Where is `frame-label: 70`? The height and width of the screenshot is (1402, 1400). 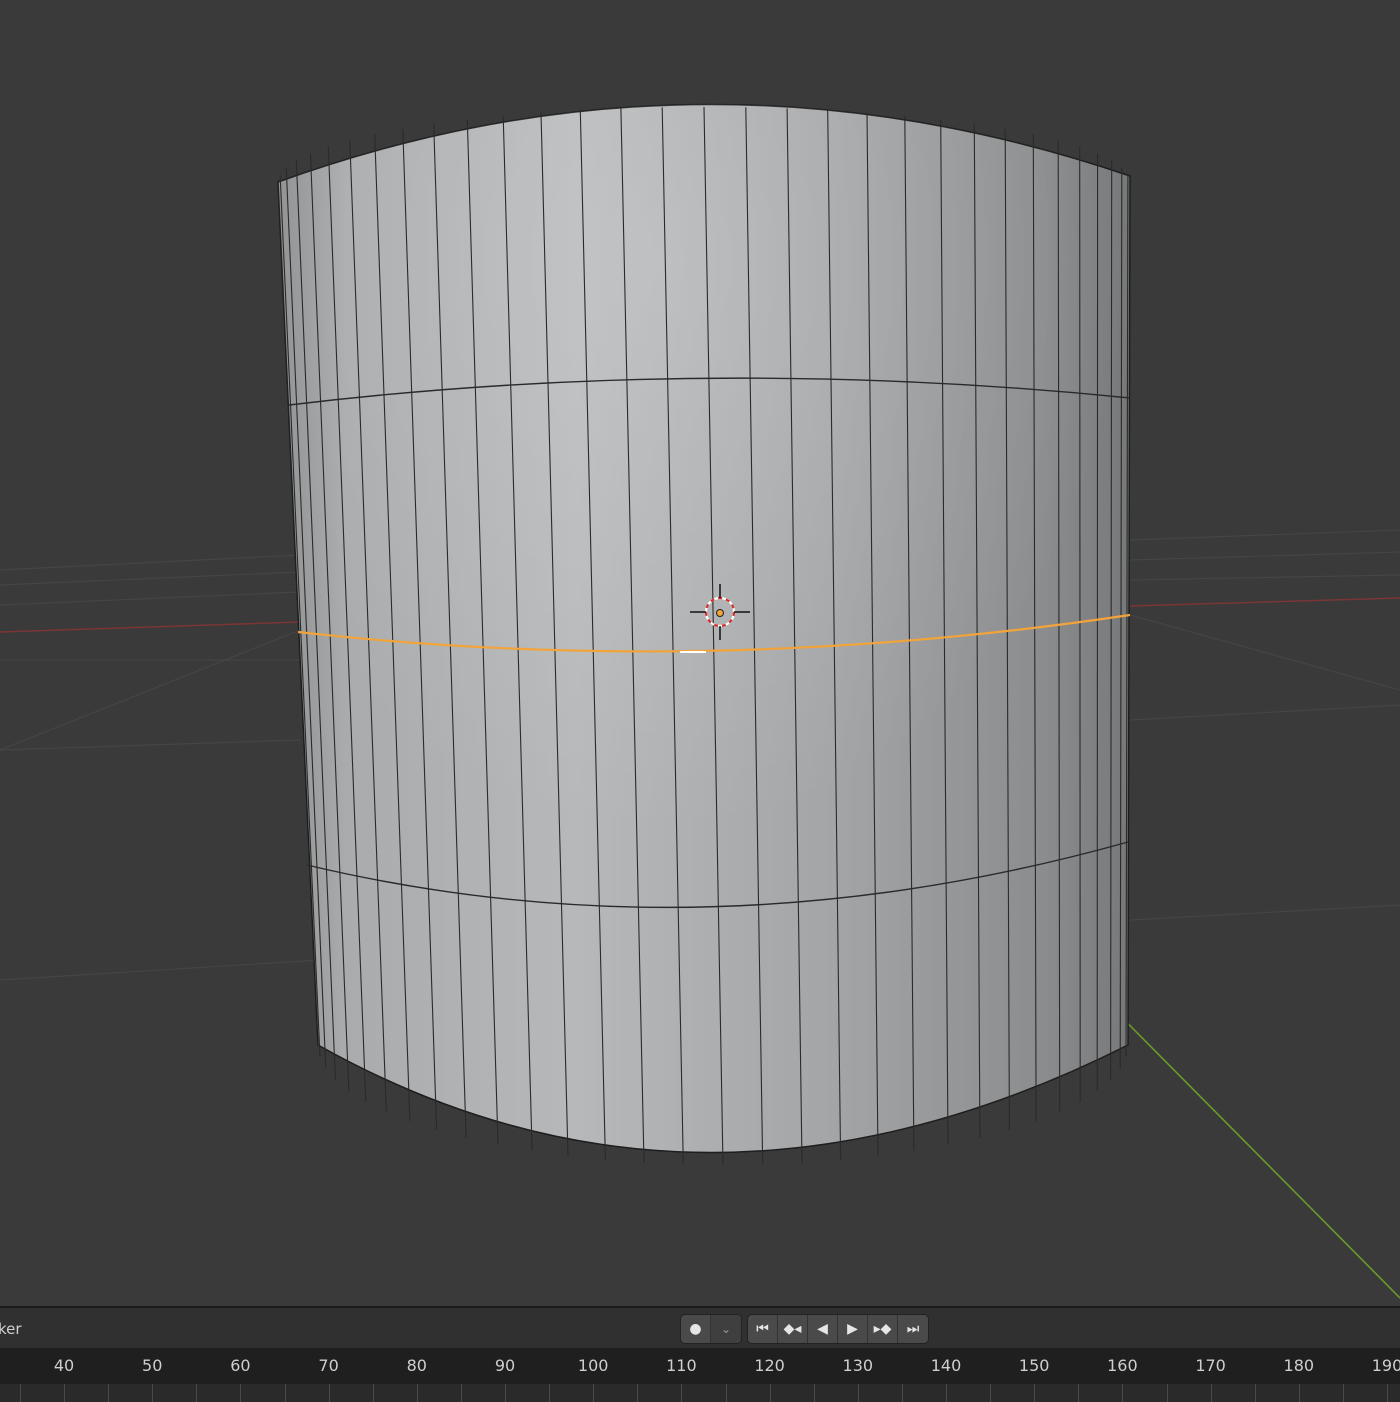
frame-label: 70 is located at coordinates (328, 1365).